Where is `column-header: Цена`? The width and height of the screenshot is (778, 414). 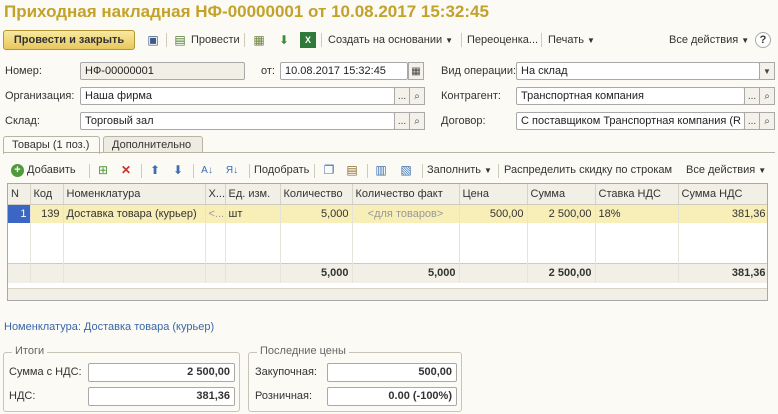
column-header: Цена is located at coordinates (493, 194).